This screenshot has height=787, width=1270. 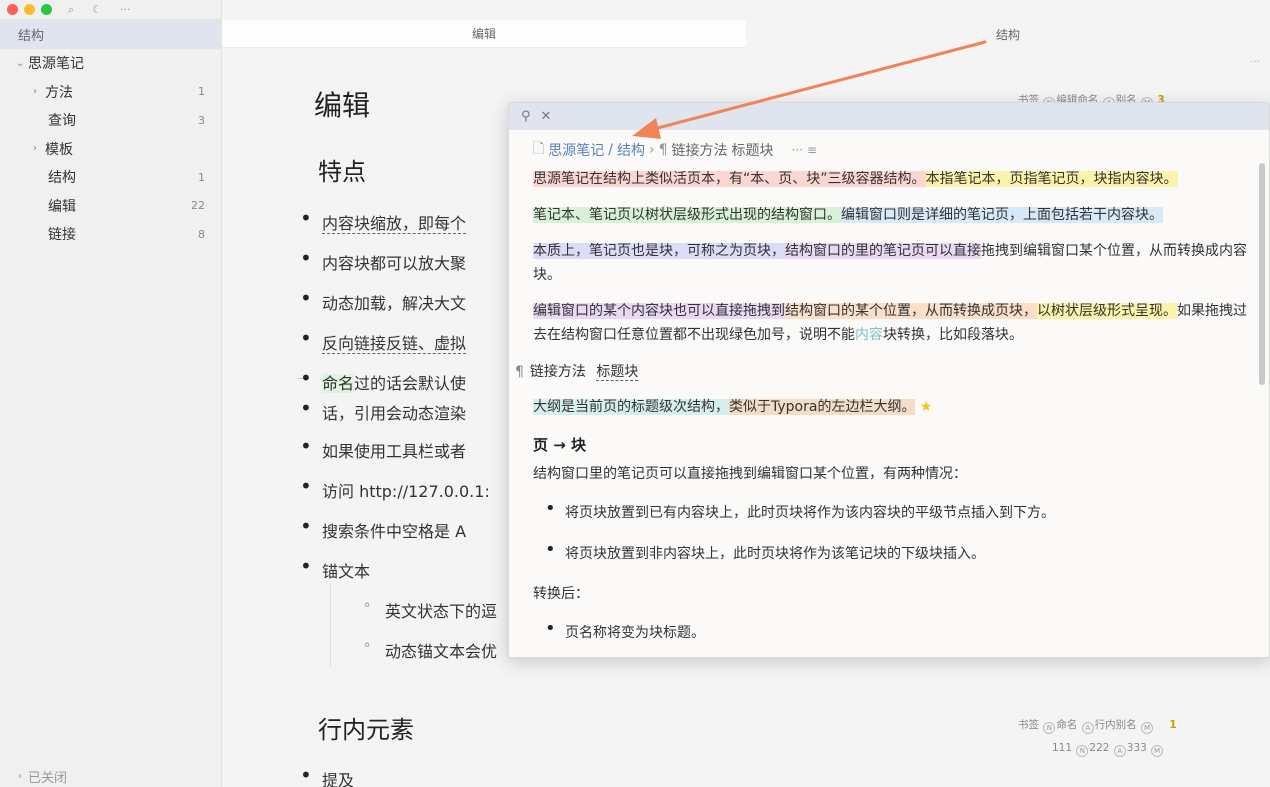 What do you see at coordinates (110, 149) in the screenshot?
I see `tree-item-template: › 模板` at bounding box center [110, 149].